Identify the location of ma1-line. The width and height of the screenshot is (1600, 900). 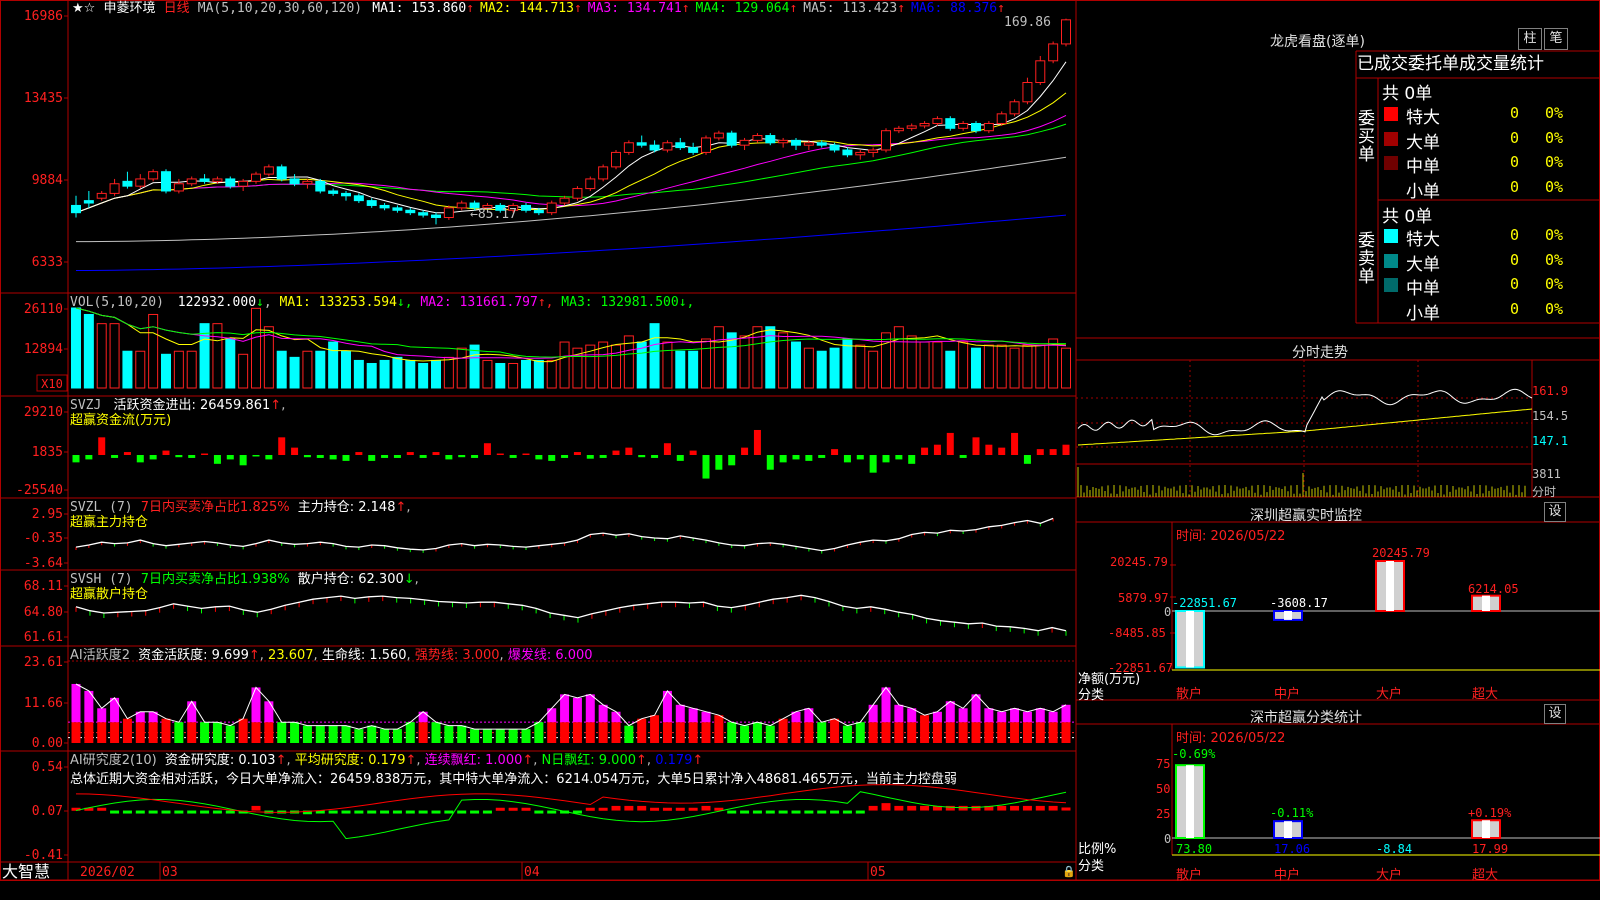
(571, 137).